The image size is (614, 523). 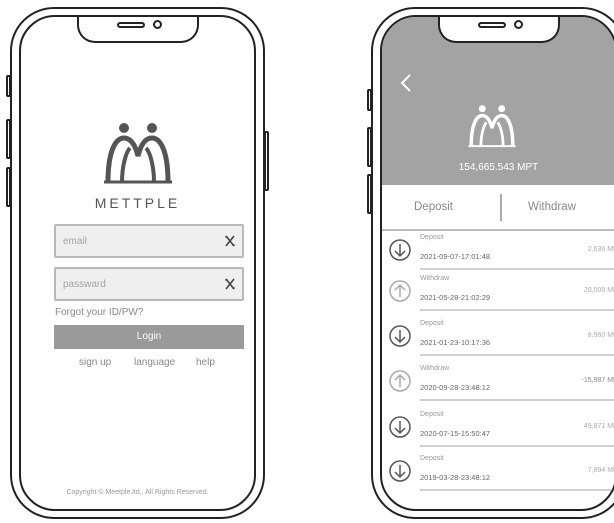 I want to click on forgot-password-link: Forgot your ID/PW?, so click(x=99, y=312).